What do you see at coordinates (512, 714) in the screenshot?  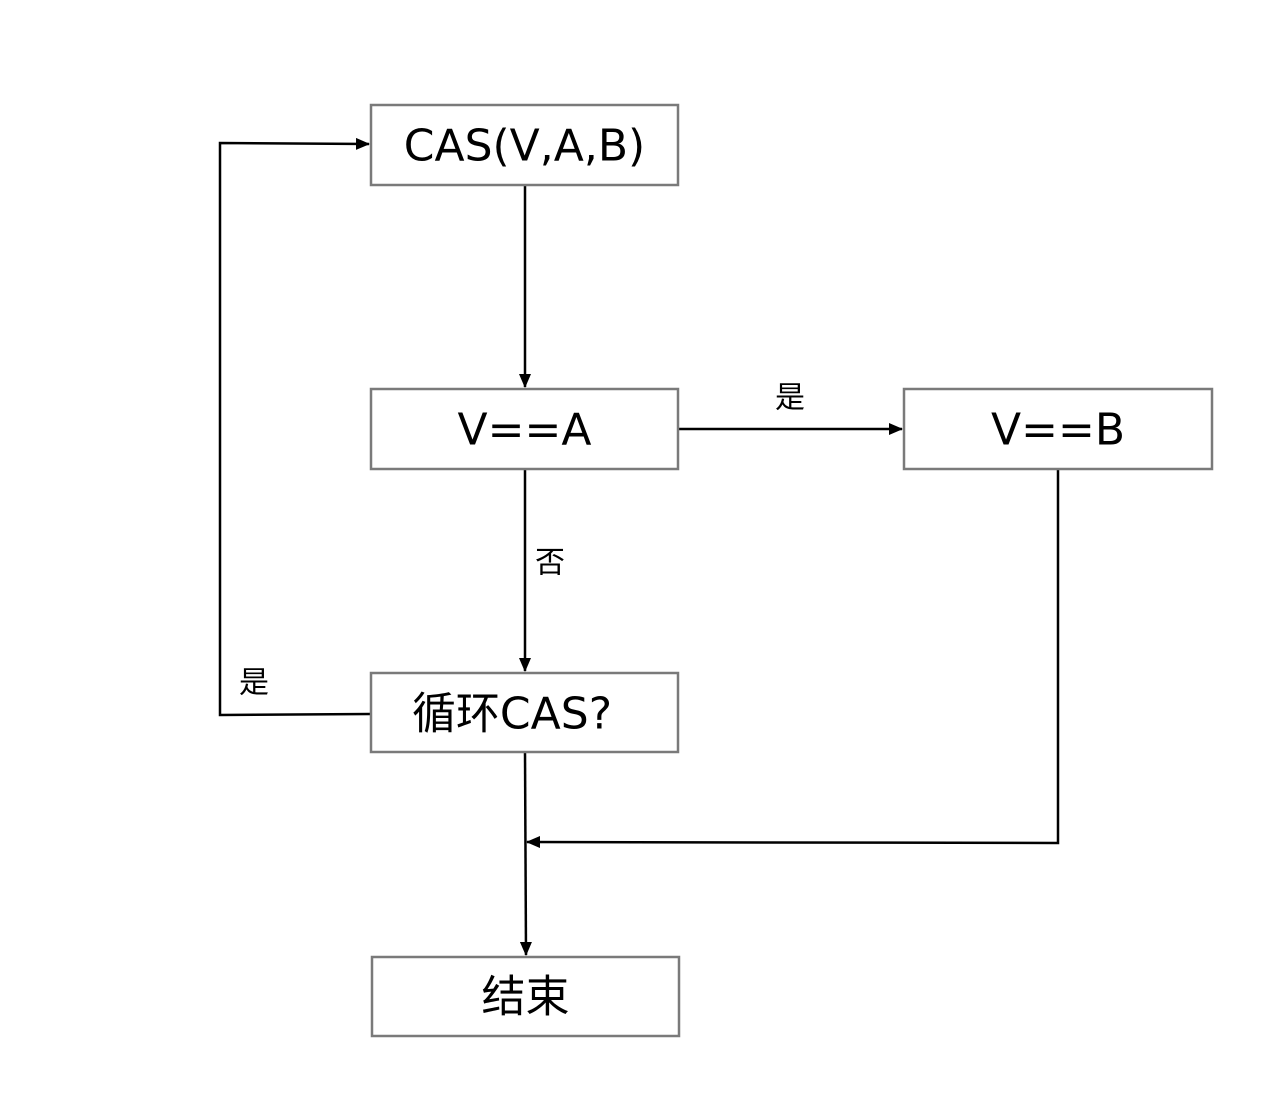 I see `node-loop-cas-label: 循环CAS?` at bounding box center [512, 714].